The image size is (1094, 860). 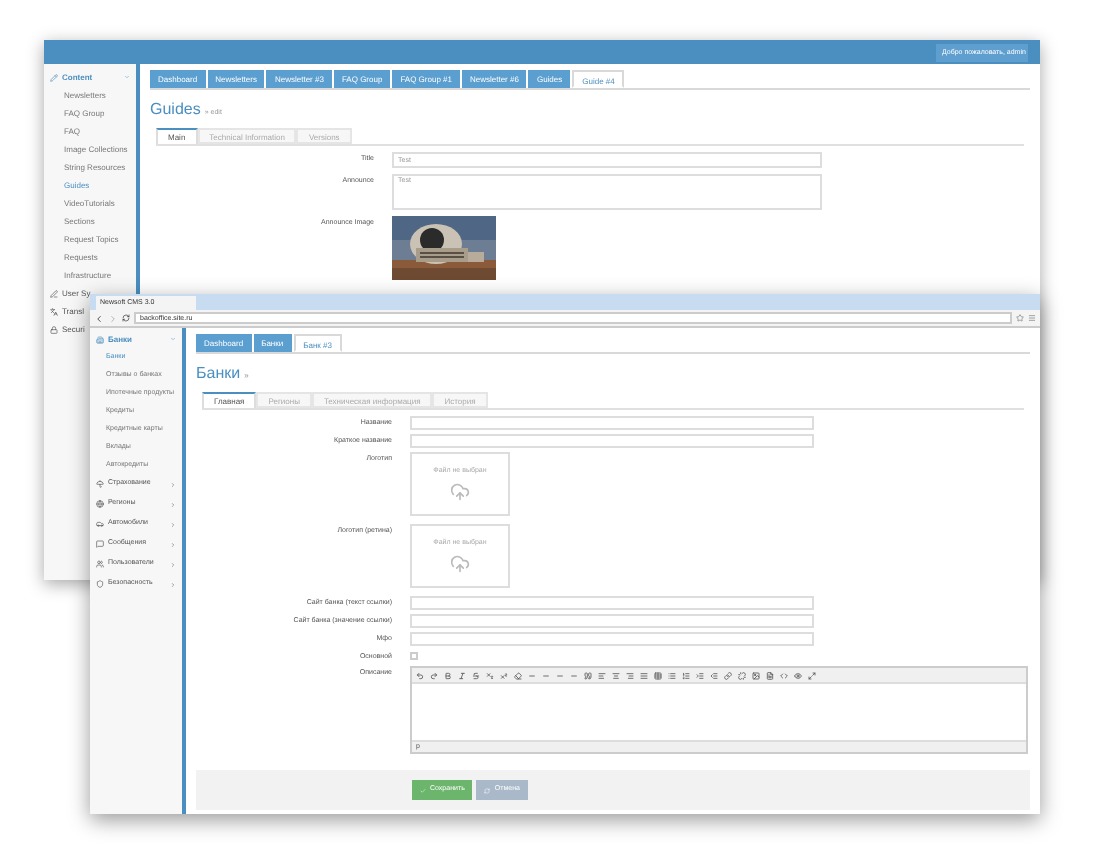 I want to click on checkbox, so click(x=414, y=656).